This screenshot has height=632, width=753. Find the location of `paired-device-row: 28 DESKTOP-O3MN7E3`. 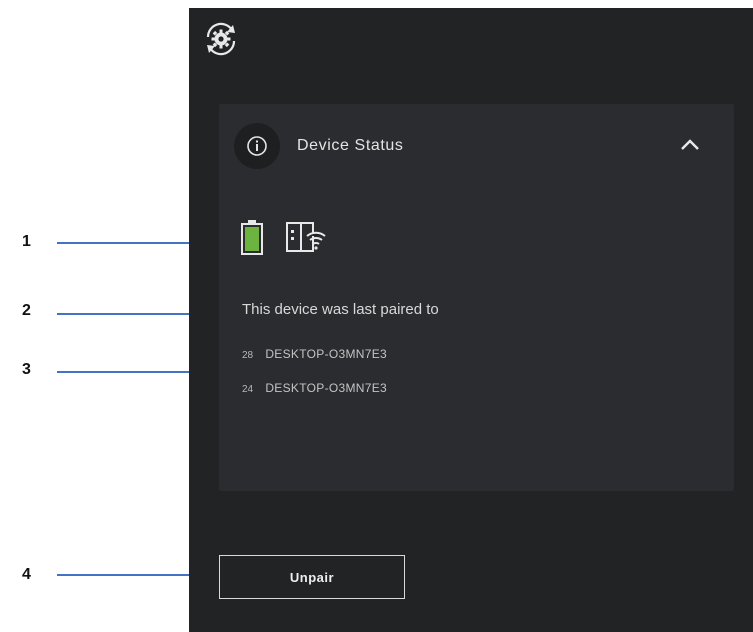

paired-device-row: 28 DESKTOP-O3MN7E3 is located at coordinates (314, 354).